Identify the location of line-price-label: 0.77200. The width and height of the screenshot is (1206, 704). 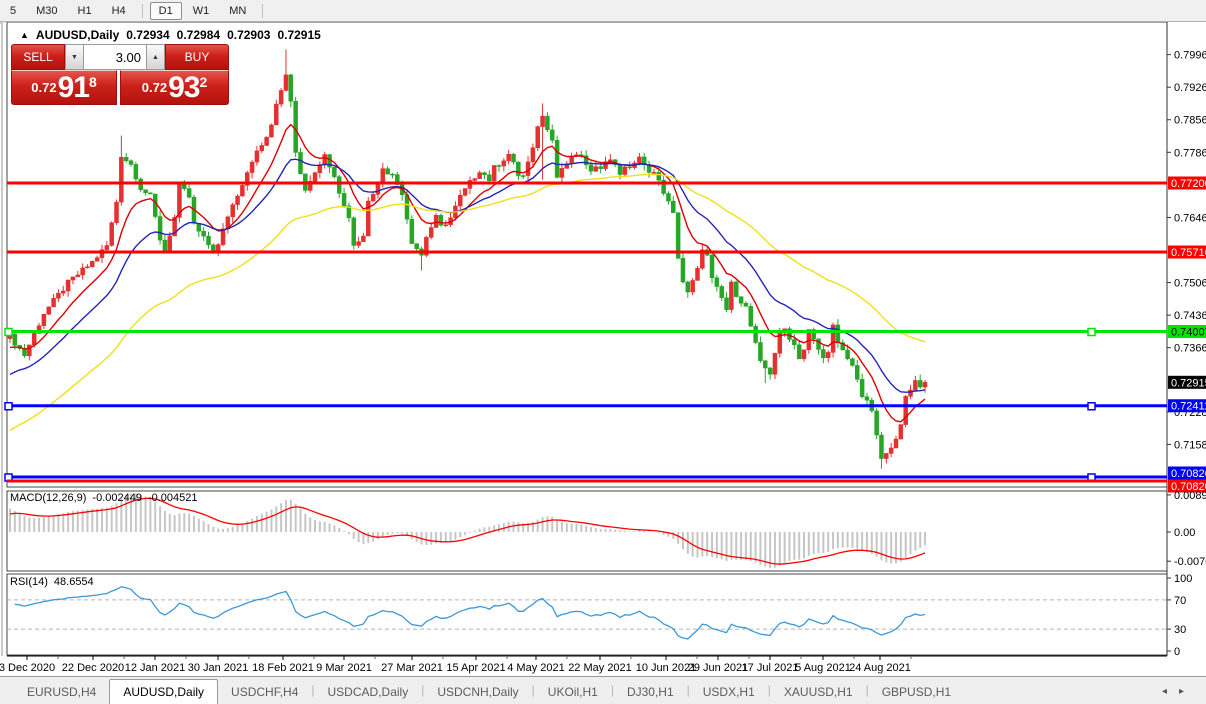
(1188, 184).